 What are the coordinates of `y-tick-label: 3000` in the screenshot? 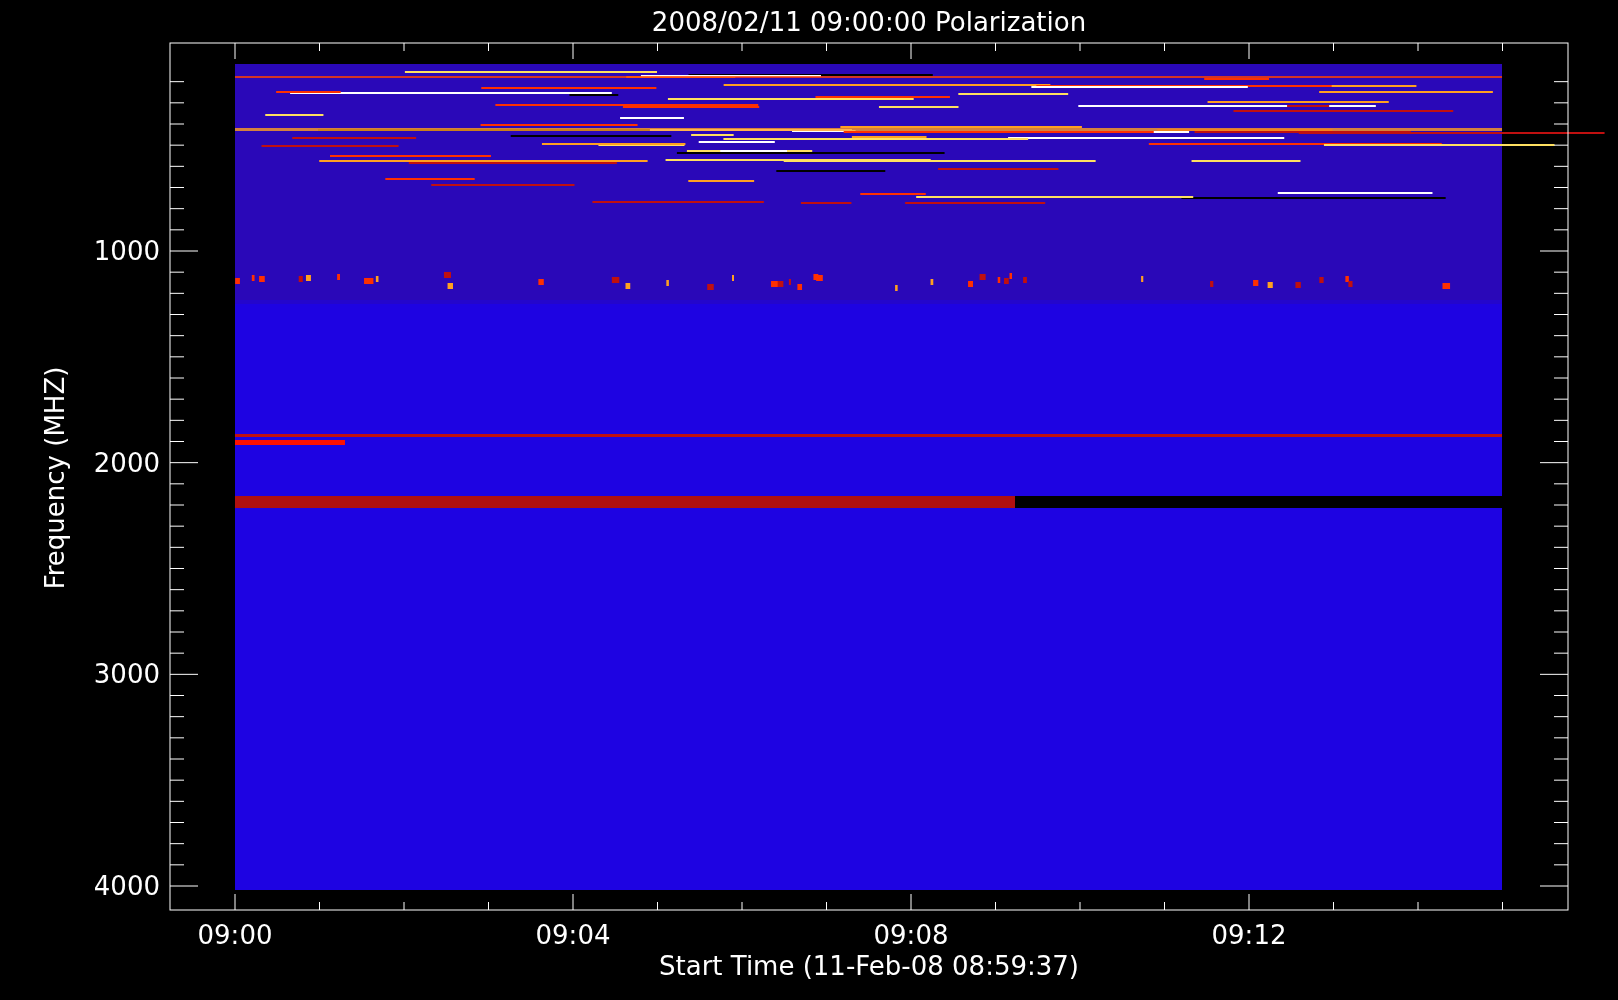 It's located at (126, 674).